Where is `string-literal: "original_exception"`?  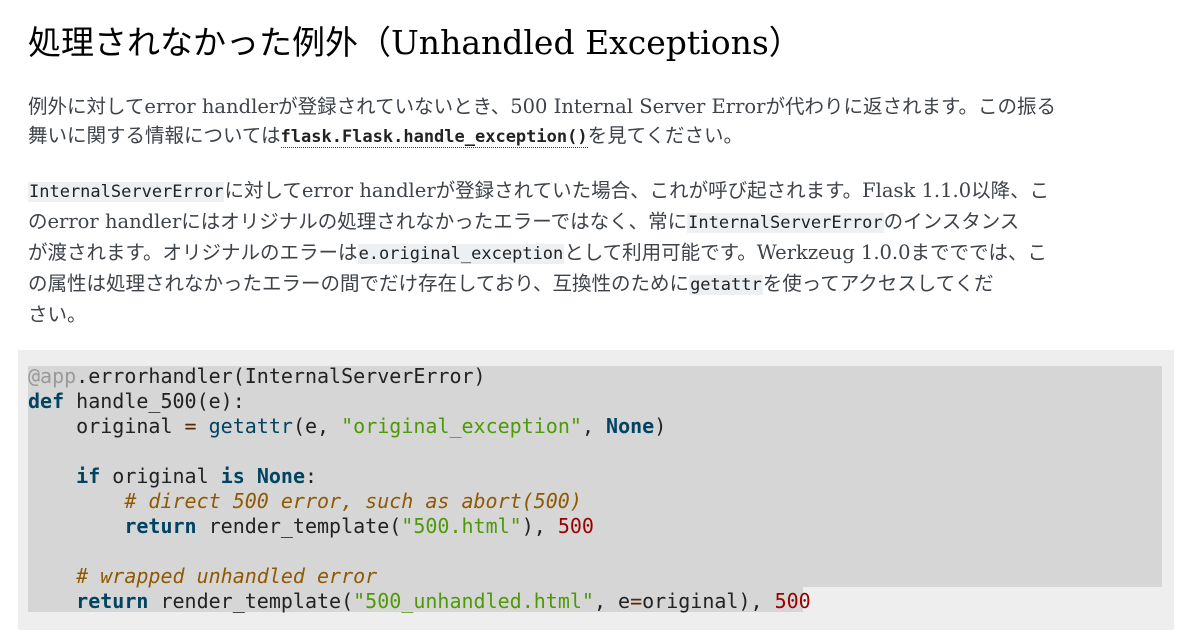
string-literal: "original_exception" is located at coordinates (461, 426).